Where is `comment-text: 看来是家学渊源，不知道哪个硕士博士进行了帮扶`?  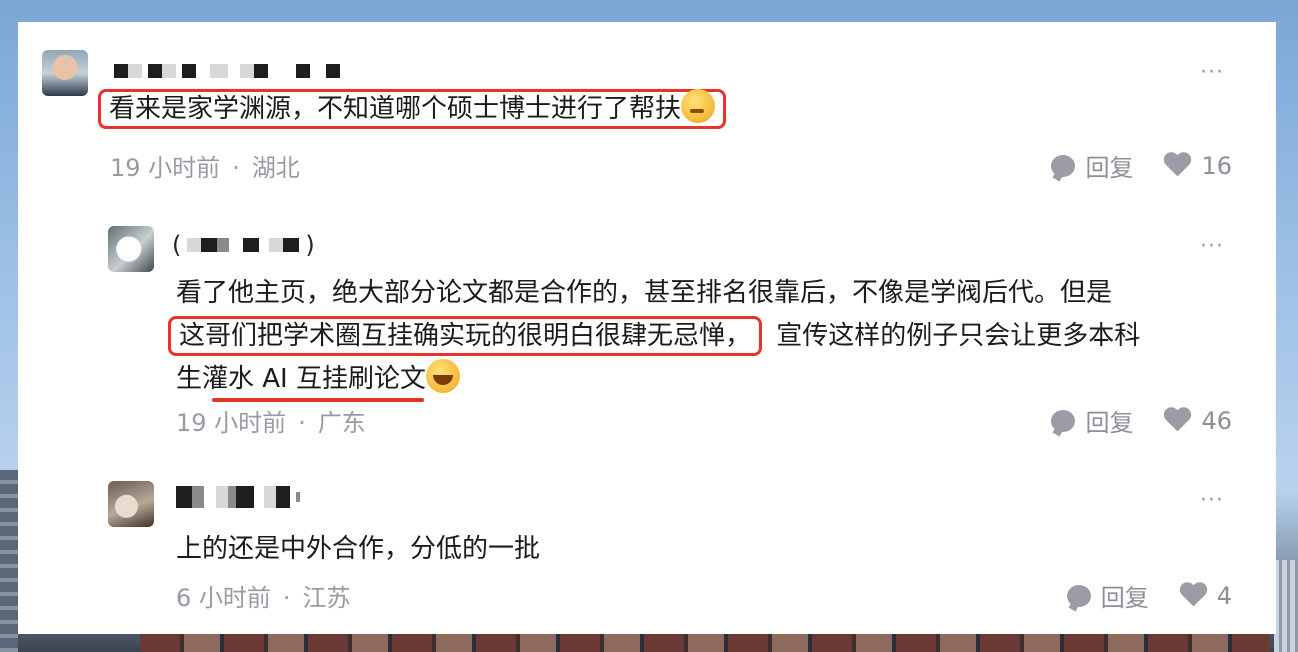 comment-text: 看来是家学渊源，不知道哪个硕士博士进行了帮扶 is located at coordinates (412, 109).